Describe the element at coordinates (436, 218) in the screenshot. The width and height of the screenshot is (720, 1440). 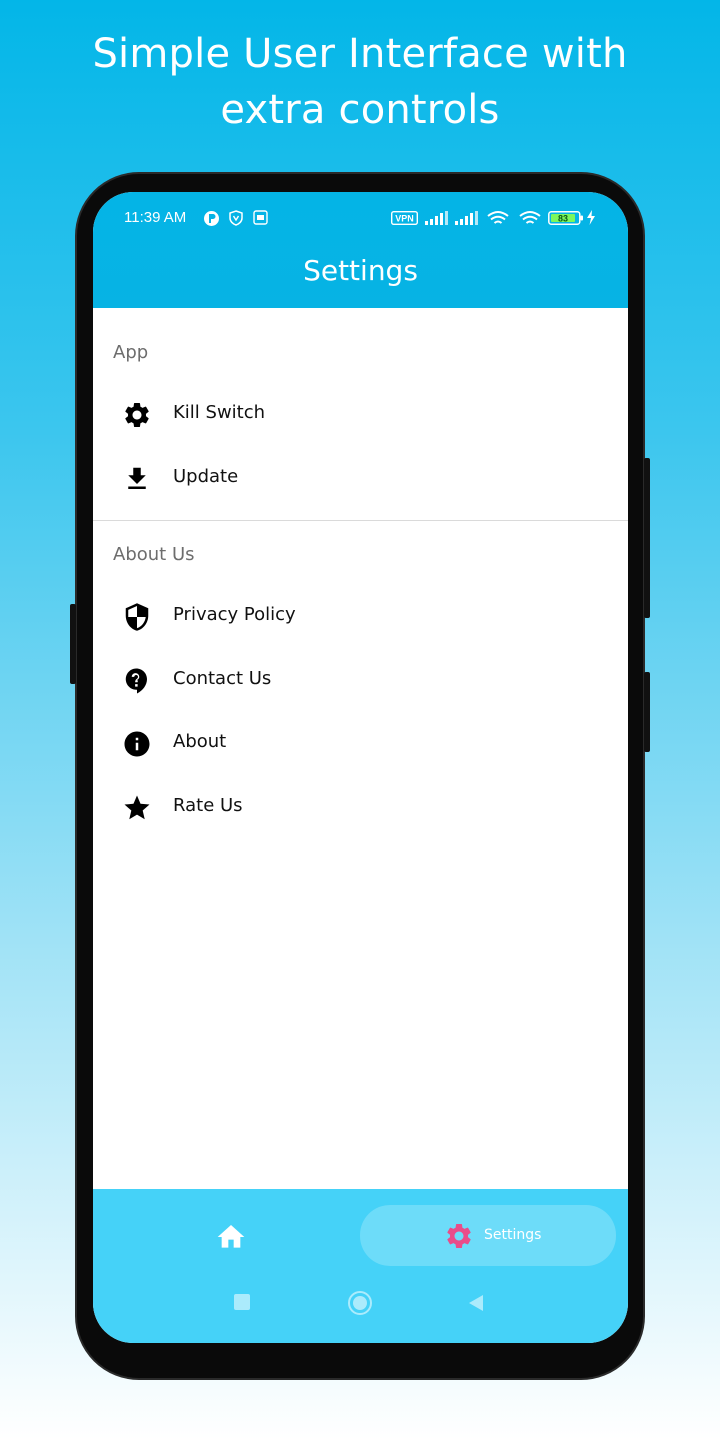
I see `signal-1-icon` at that location.